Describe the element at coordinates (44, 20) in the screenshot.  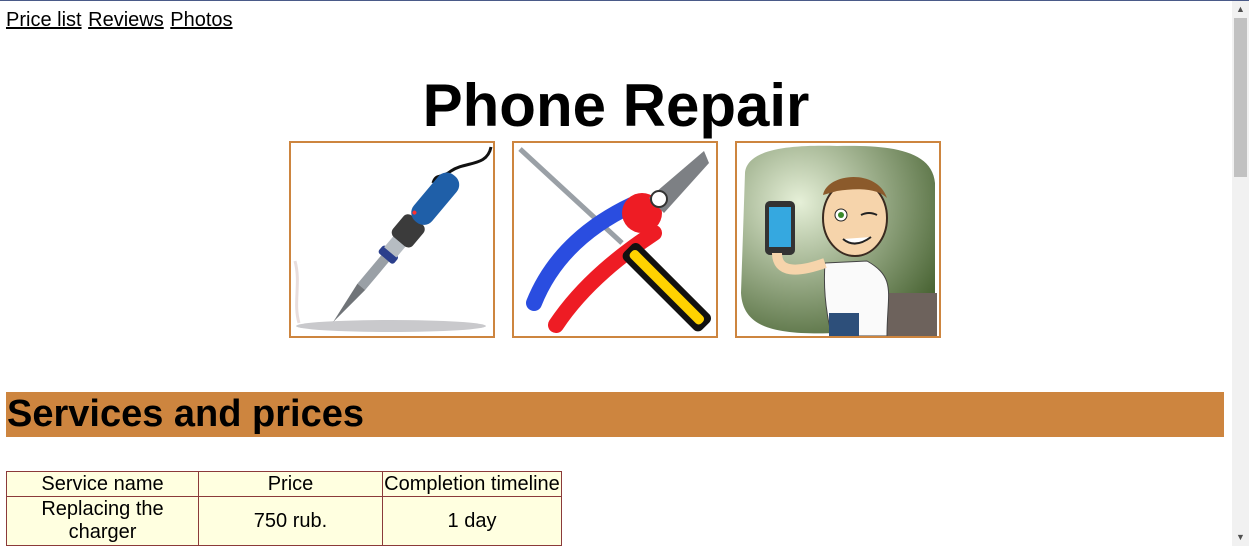
I see `nav-link-price-list: Price list` at that location.